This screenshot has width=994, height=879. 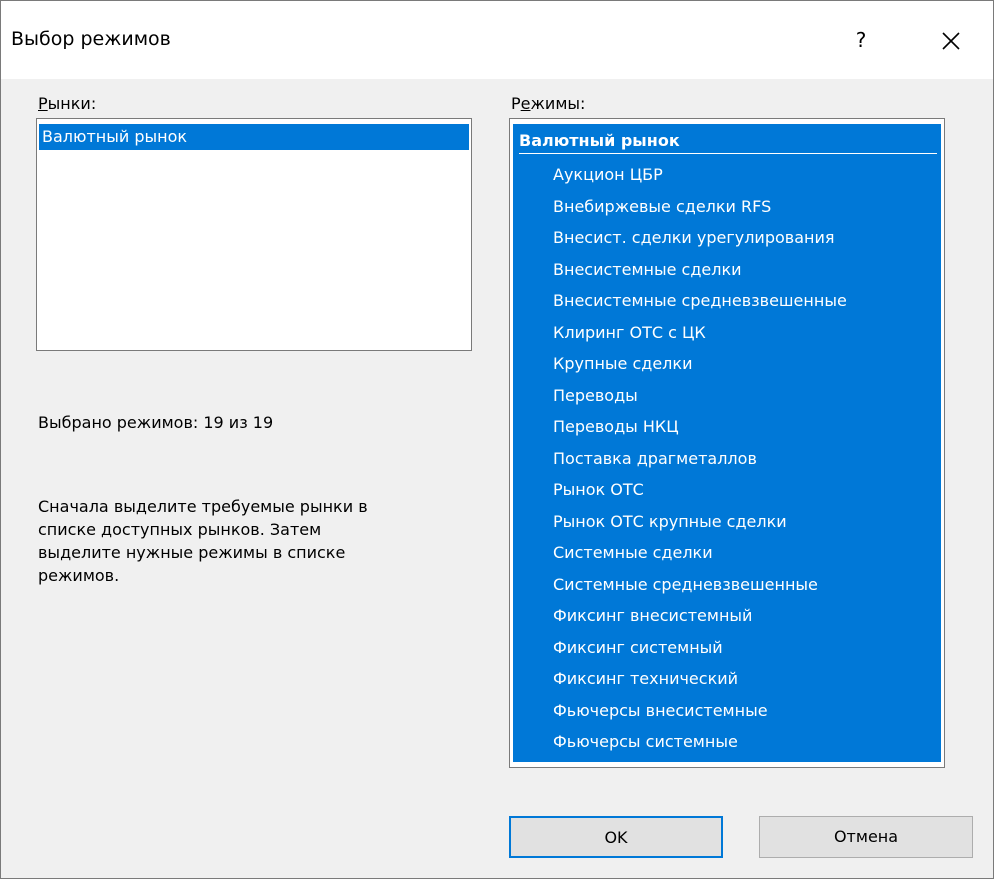 I want to click on mode-group-header: Валютный рынок, so click(x=728, y=142).